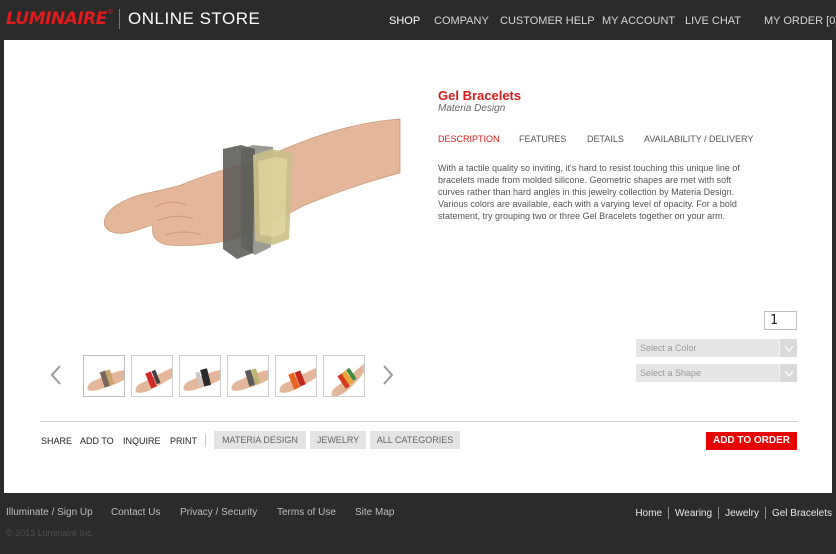 This screenshot has height=554, width=836. What do you see at coordinates (56, 375) in the screenshot?
I see `chevron-left-icon` at bounding box center [56, 375].